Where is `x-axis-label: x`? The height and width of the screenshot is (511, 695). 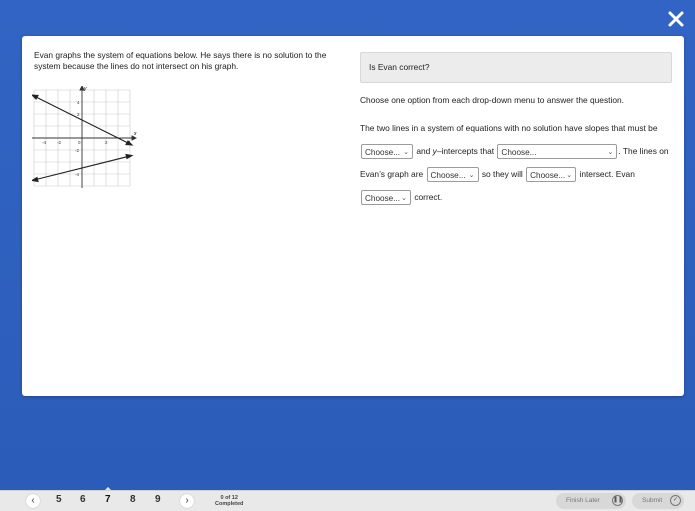 x-axis-label: x is located at coordinates (135, 134).